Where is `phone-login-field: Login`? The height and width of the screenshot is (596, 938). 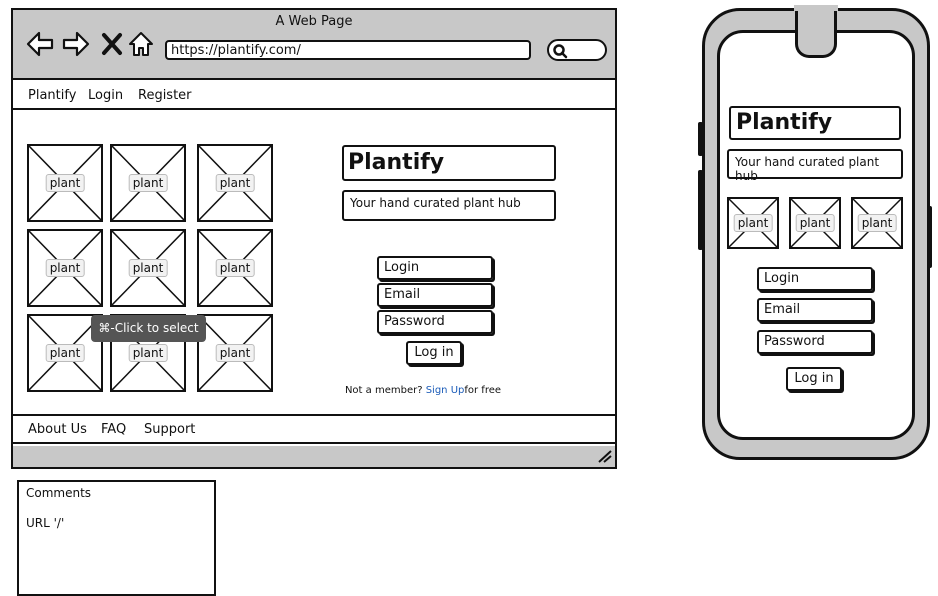 phone-login-field: Login is located at coordinates (815, 279).